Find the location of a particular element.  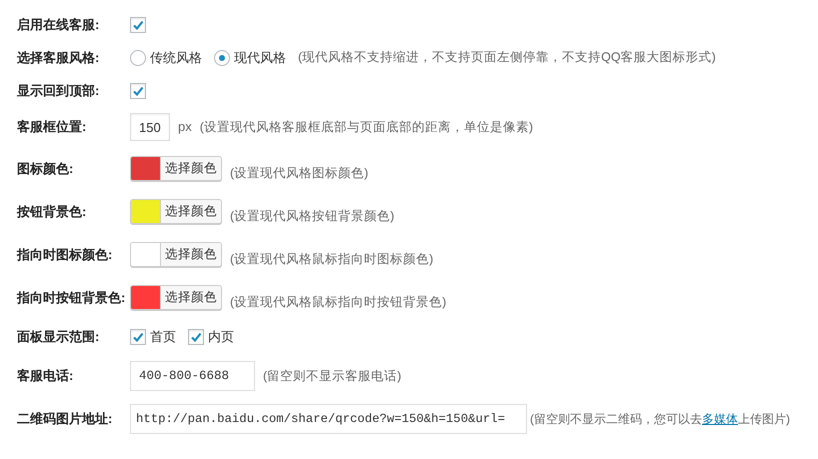

hint-text: (设置现代风格鼠标指向时按钮背景色) is located at coordinates (338, 302).